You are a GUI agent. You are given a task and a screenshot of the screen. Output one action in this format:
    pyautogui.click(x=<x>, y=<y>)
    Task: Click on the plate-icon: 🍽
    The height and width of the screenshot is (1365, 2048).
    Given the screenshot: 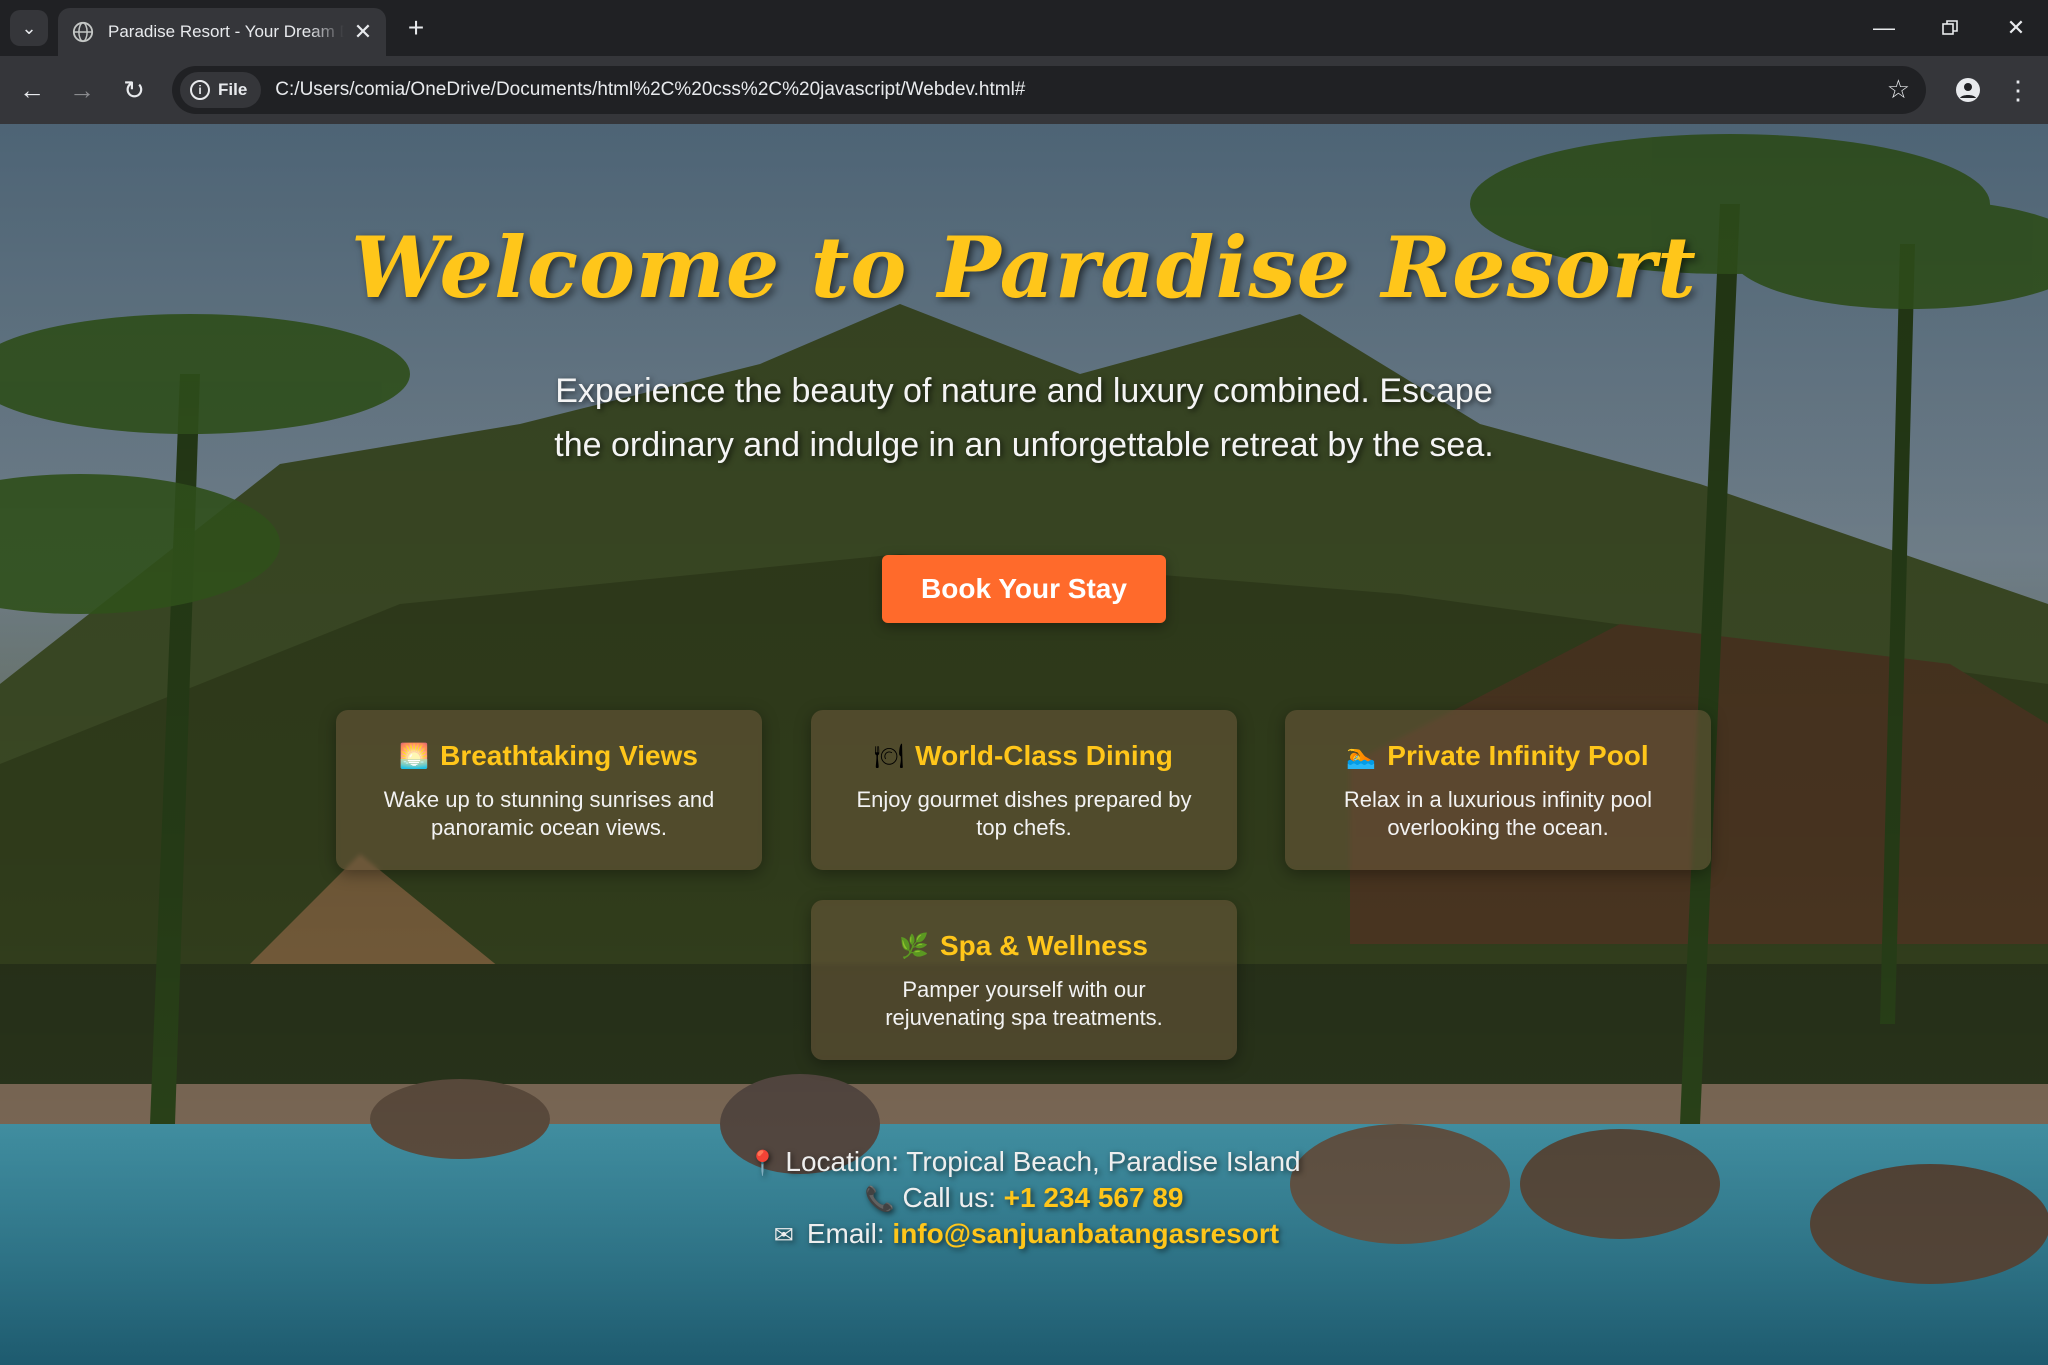 What is the action you would take?
    pyautogui.click(x=889, y=756)
    